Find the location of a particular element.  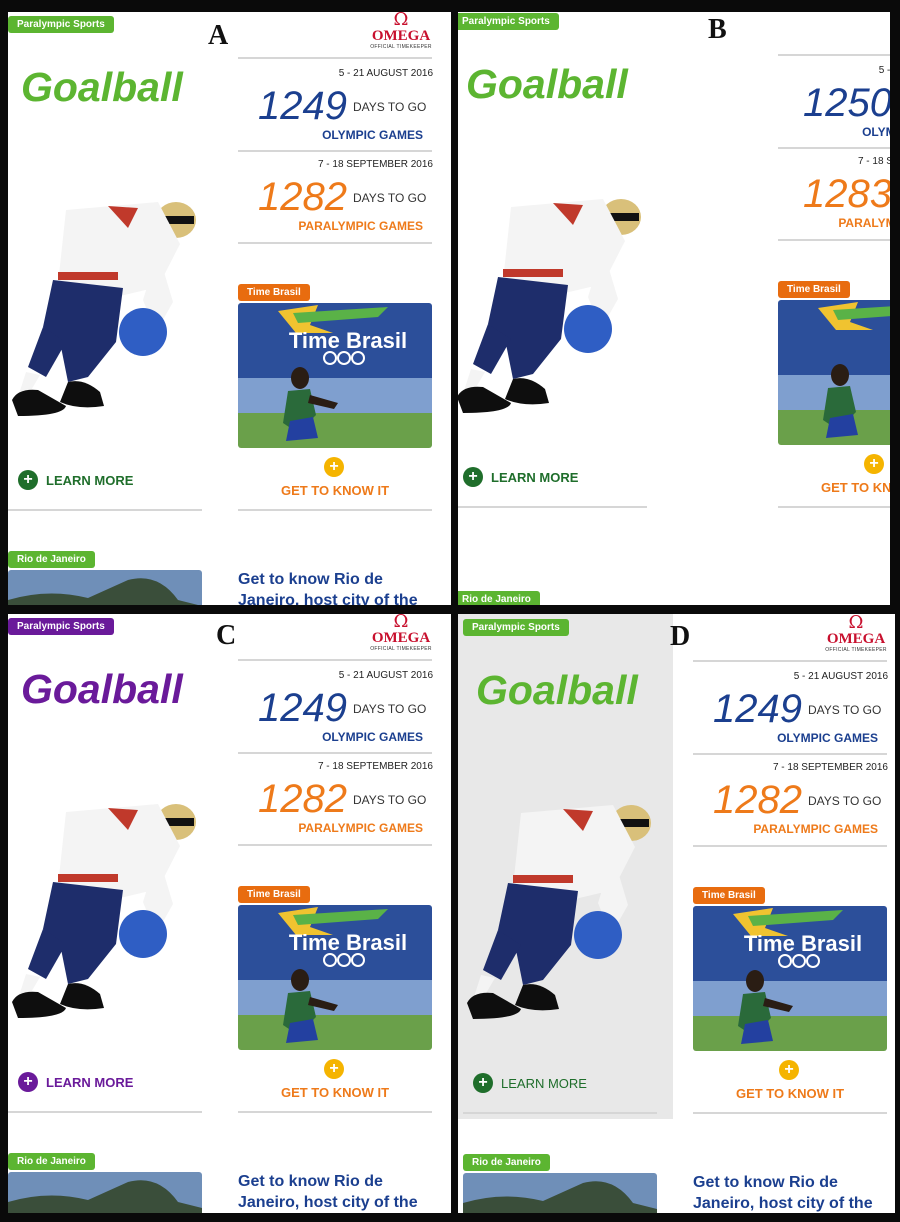

paralympic-countdown: 1283 is located at coordinates (846, 194).